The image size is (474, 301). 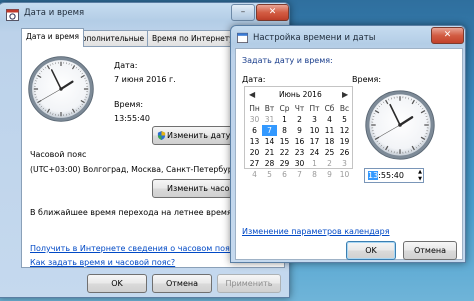 I want to click on calendar-day: 25, so click(x=329, y=152).